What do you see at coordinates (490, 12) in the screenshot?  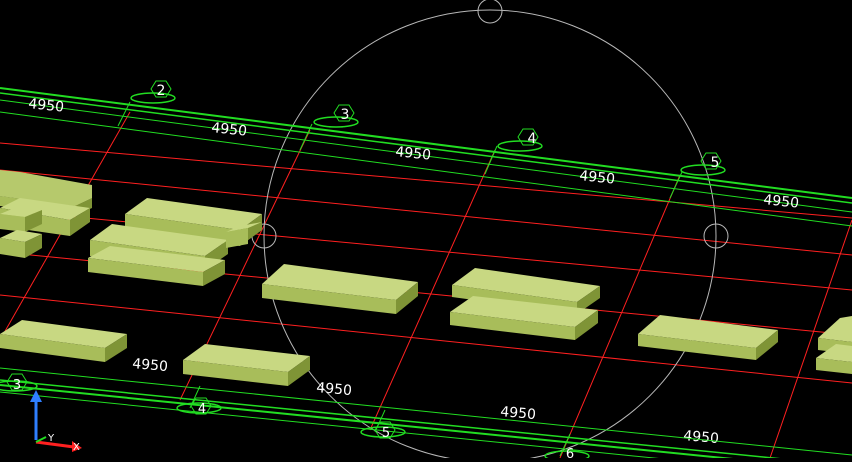 I see `orbit-handle-top` at bounding box center [490, 12].